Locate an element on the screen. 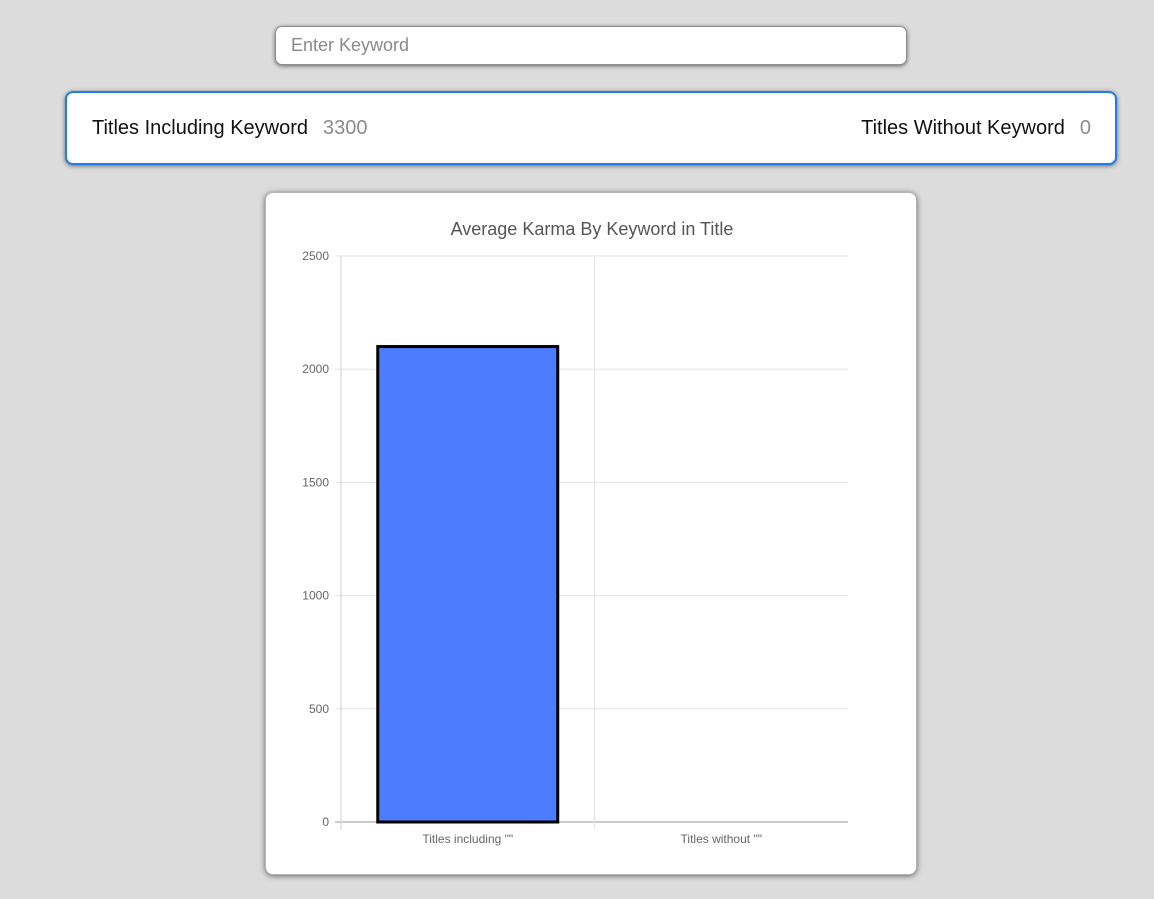  bar is located at coordinates (468, 584).